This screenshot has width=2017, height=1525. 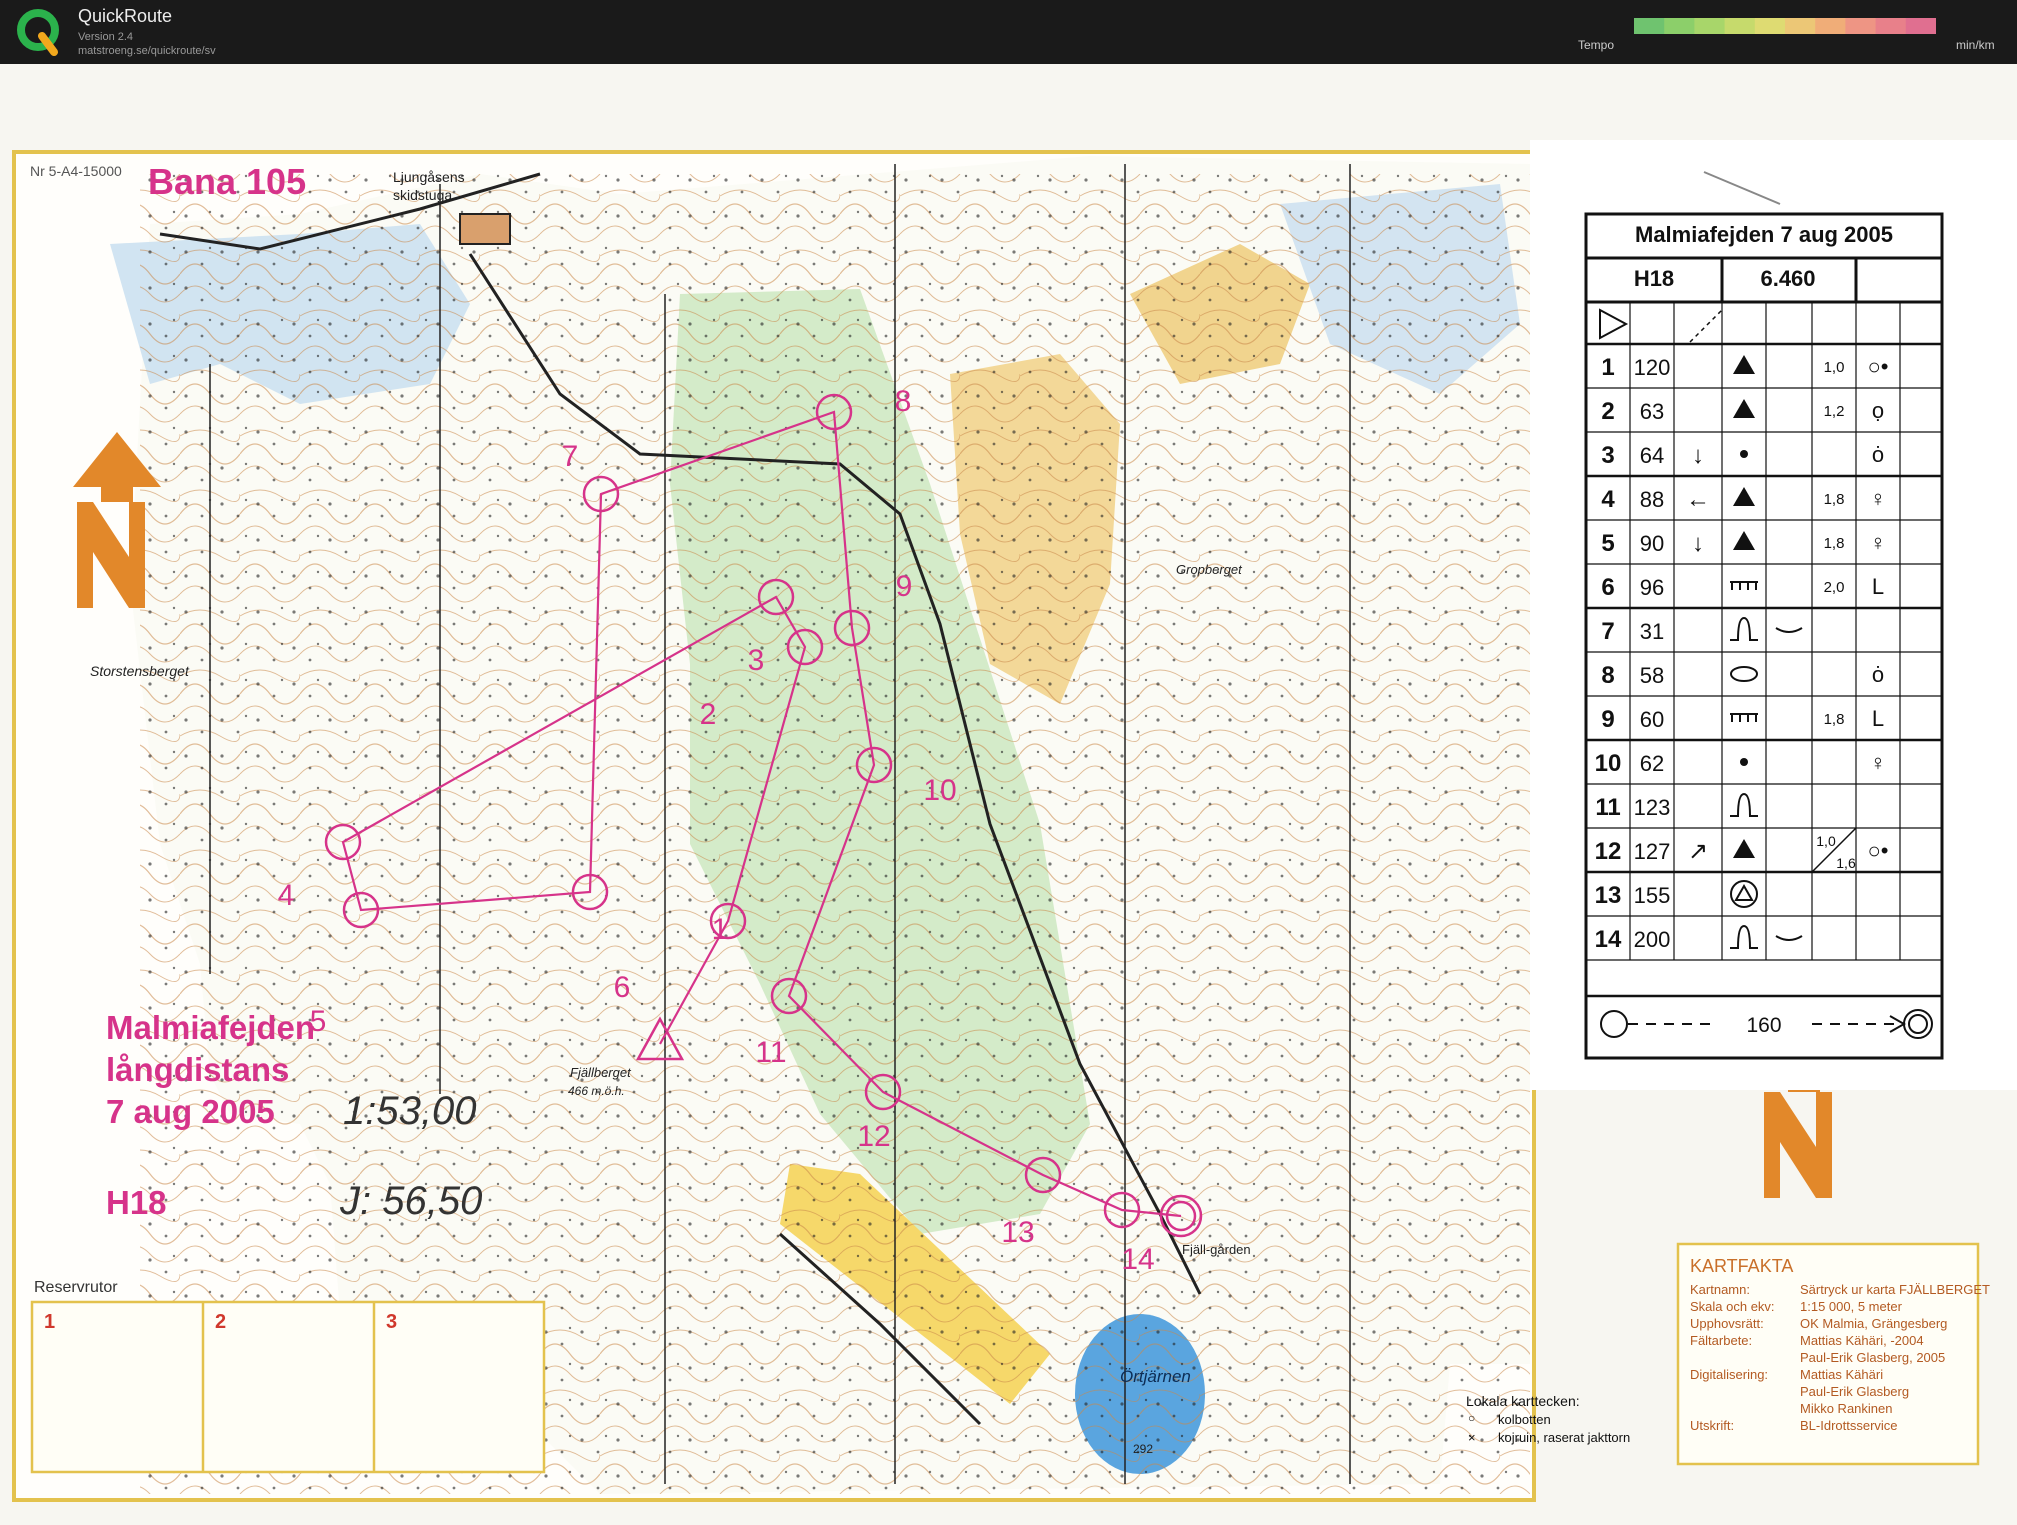 I want to click on control-number: 11, so click(x=770, y=1052).